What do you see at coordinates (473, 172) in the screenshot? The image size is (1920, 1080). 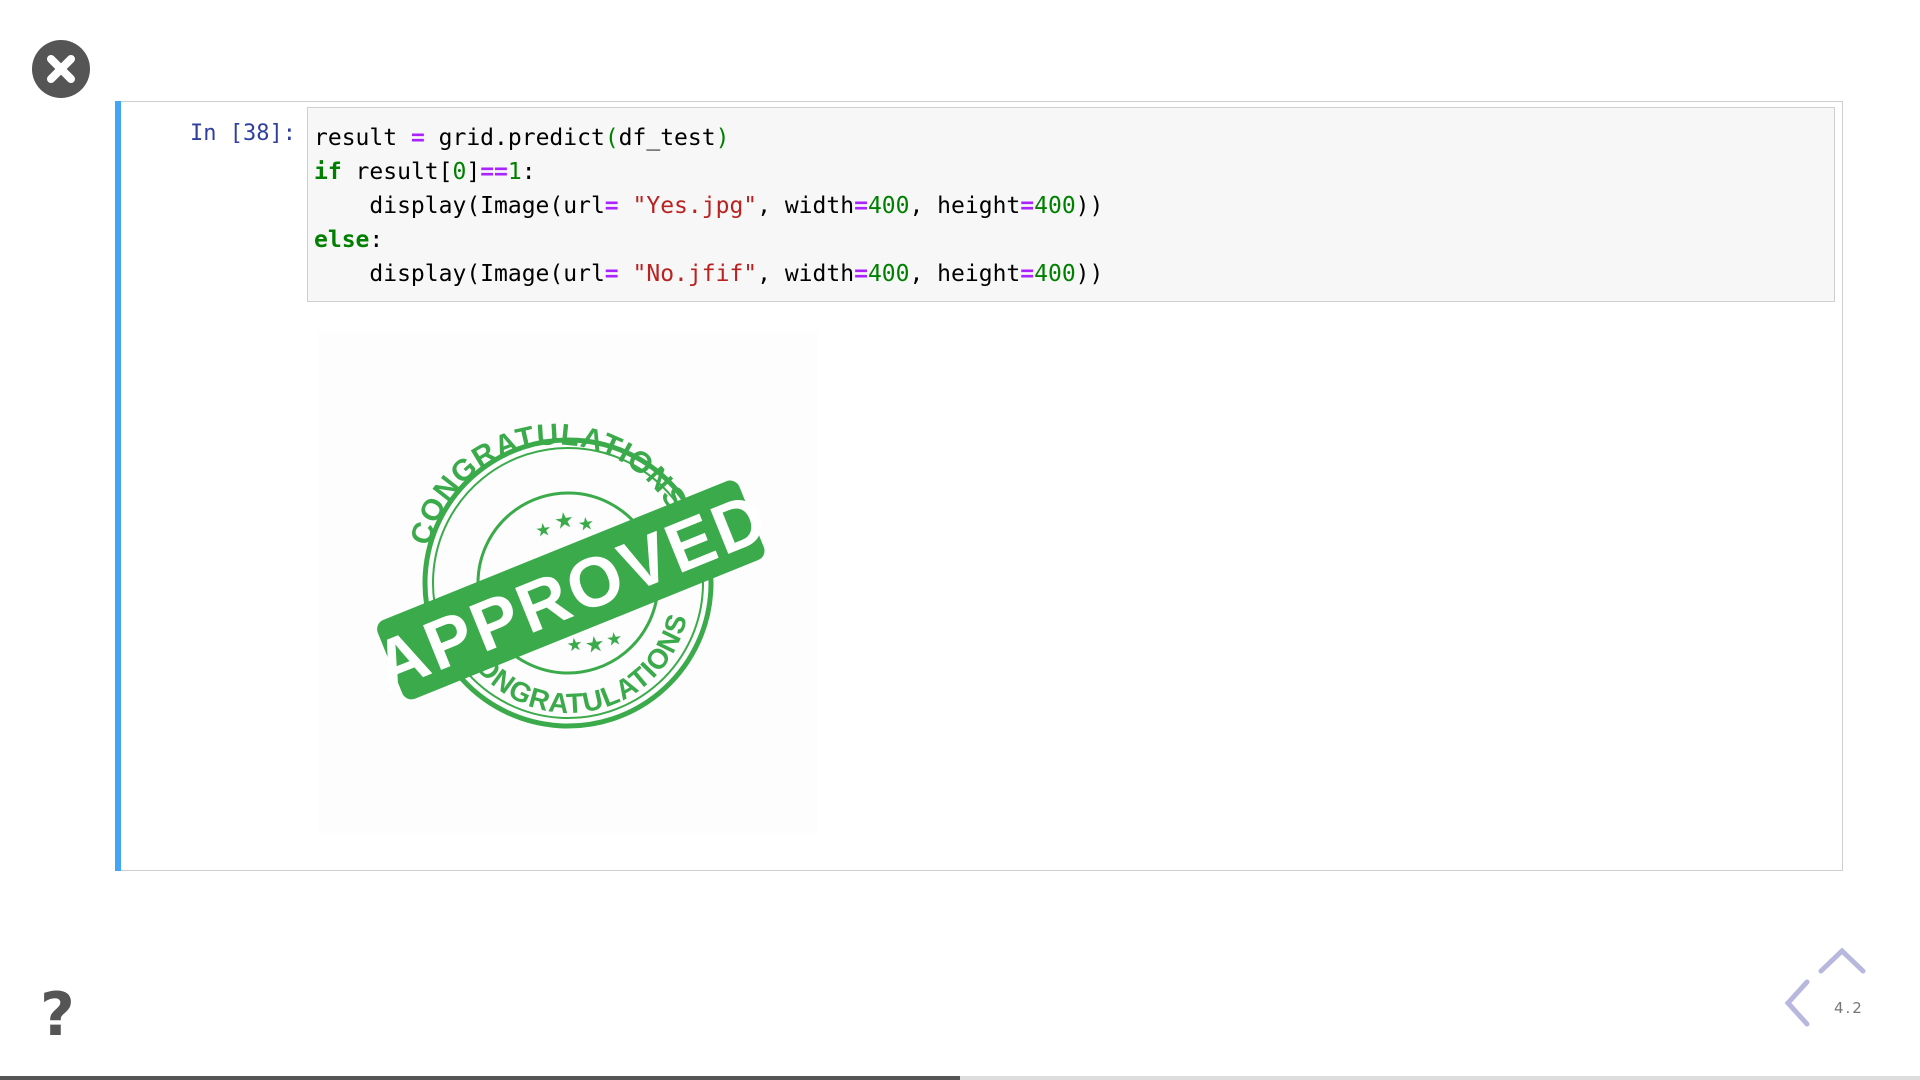 I see `code-token: ]` at bounding box center [473, 172].